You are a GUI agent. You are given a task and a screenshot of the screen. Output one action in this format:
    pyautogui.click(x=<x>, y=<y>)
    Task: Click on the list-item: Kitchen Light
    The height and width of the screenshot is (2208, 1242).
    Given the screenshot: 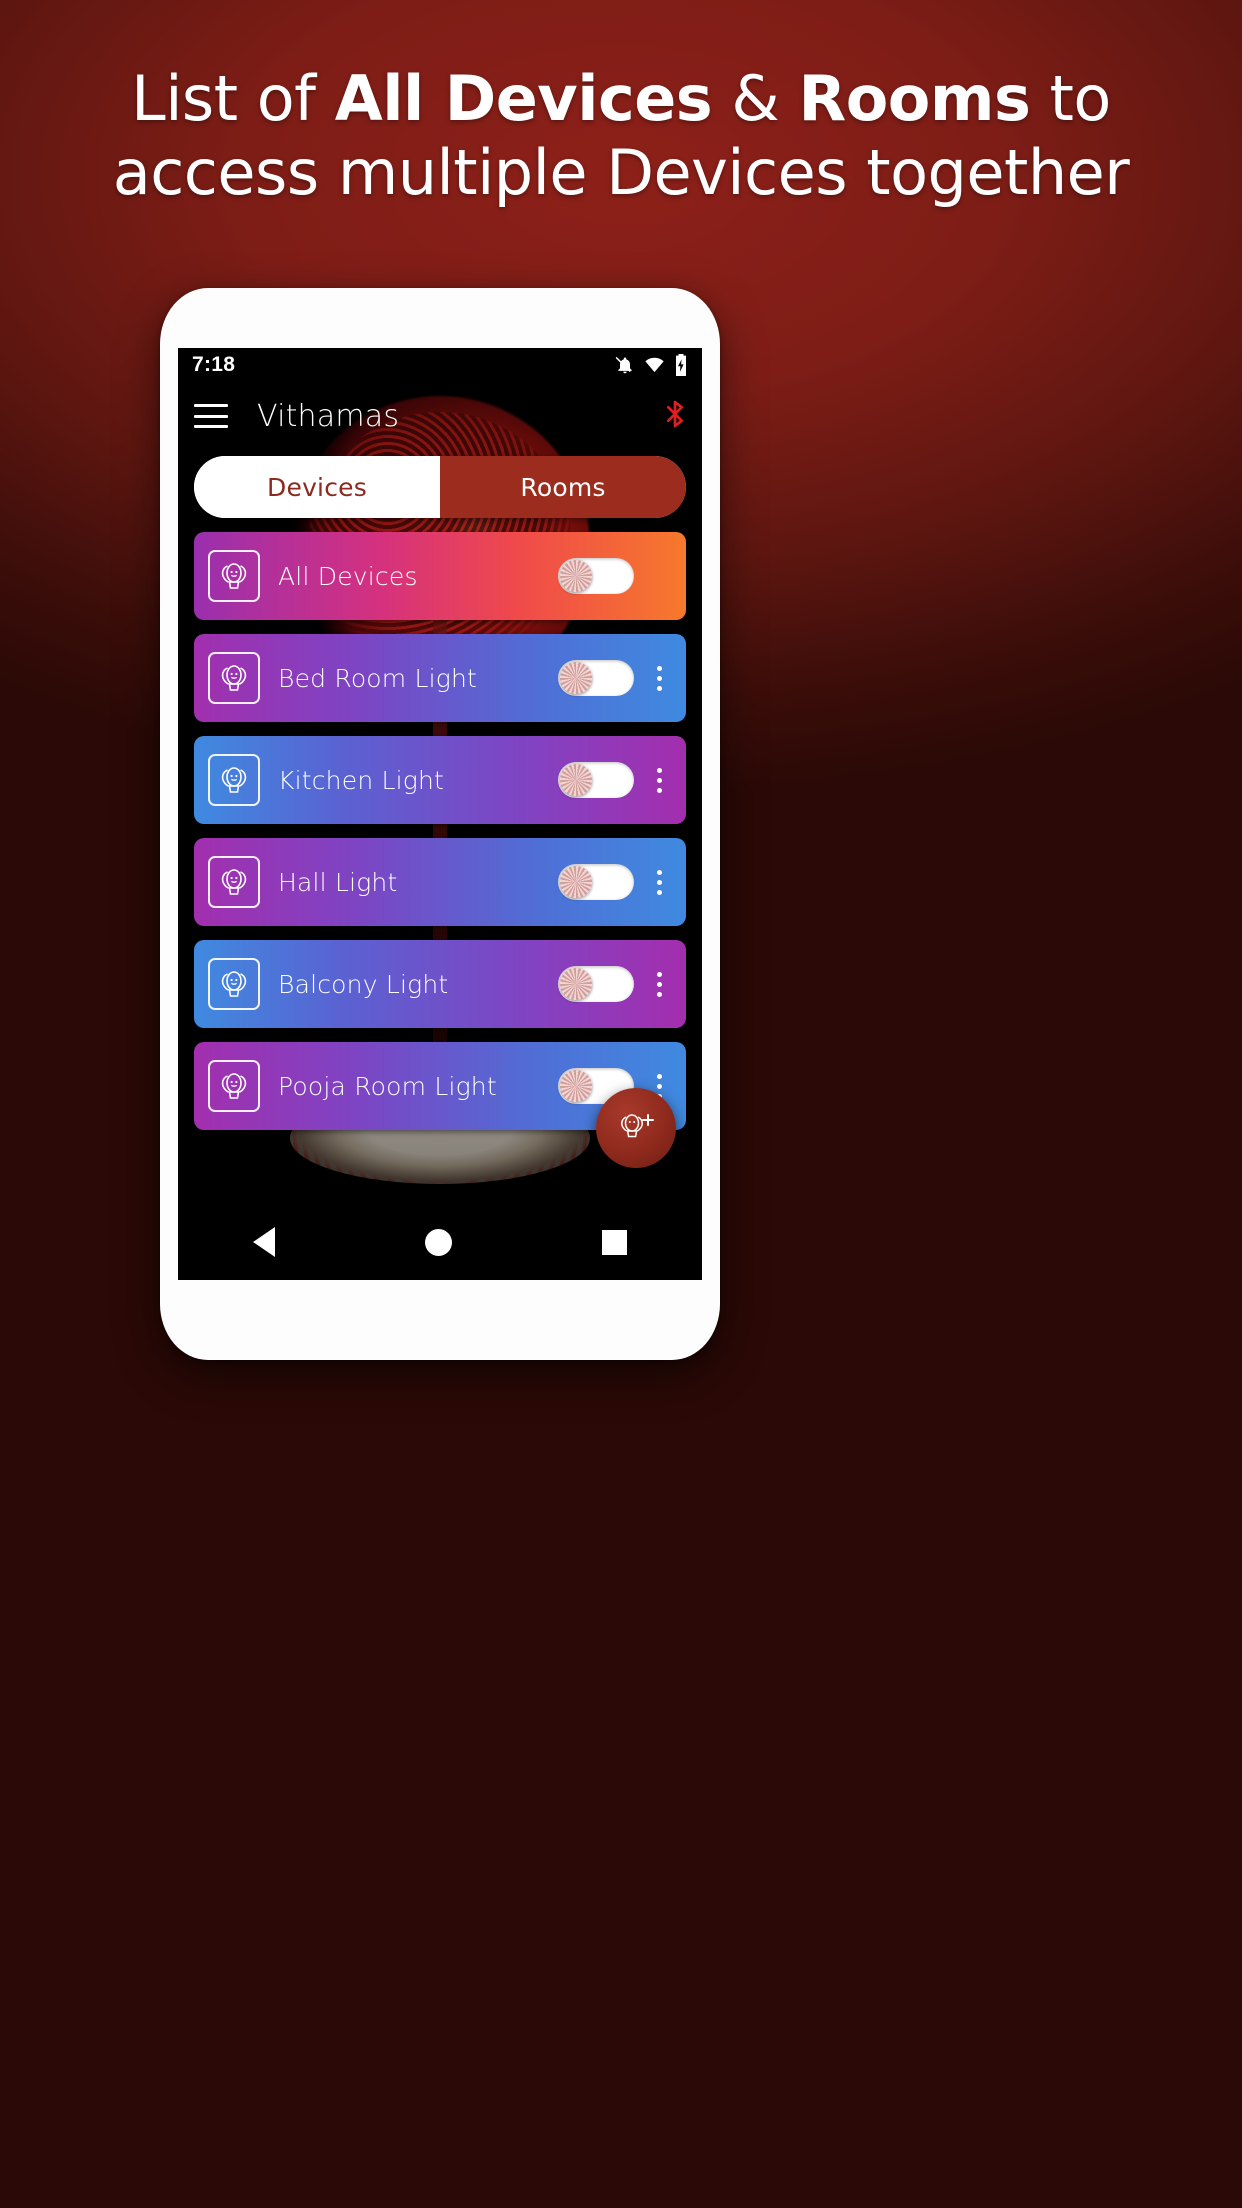 What is the action you would take?
    pyautogui.click(x=440, y=780)
    